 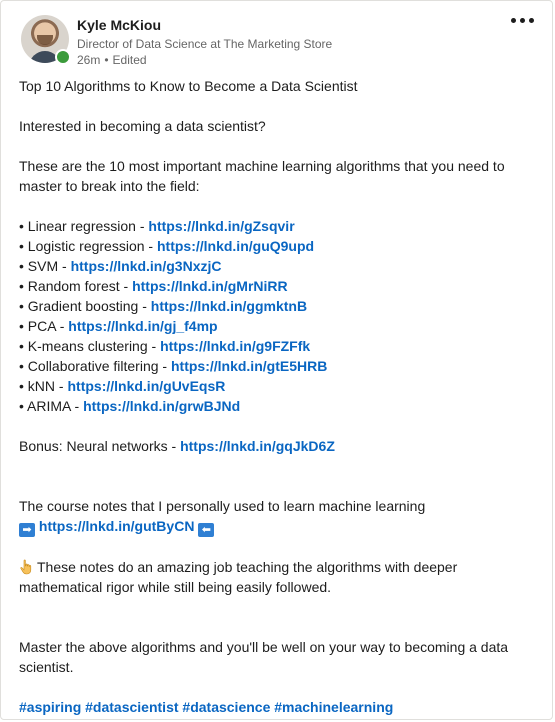 I want to click on algorithm-label: ARIMA, so click(x=49, y=406).